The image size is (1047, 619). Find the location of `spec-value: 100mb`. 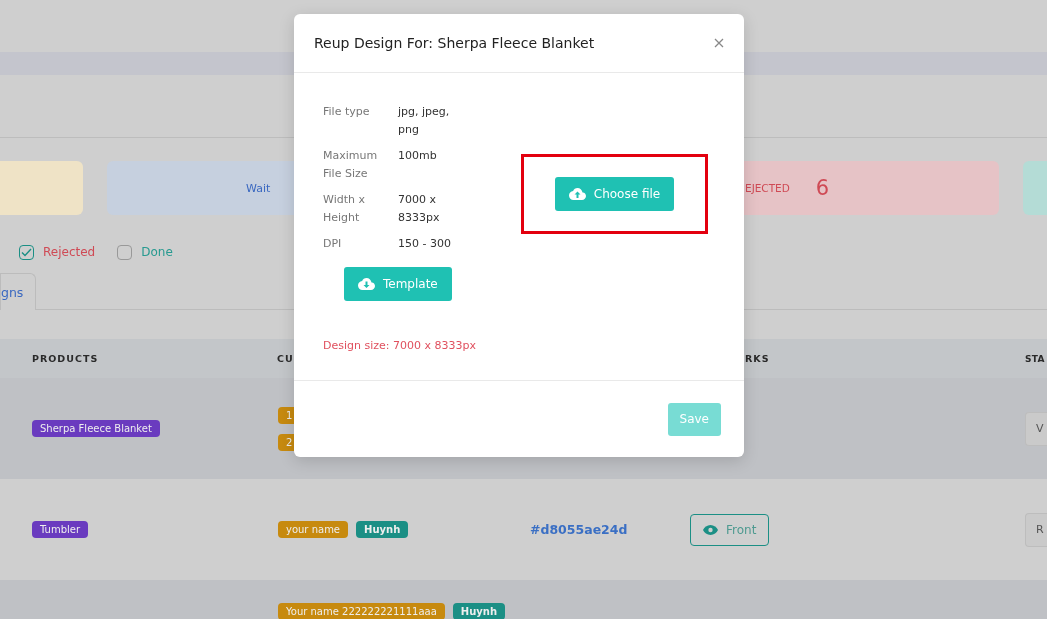

spec-value: 100mb is located at coordinates (418, 156).